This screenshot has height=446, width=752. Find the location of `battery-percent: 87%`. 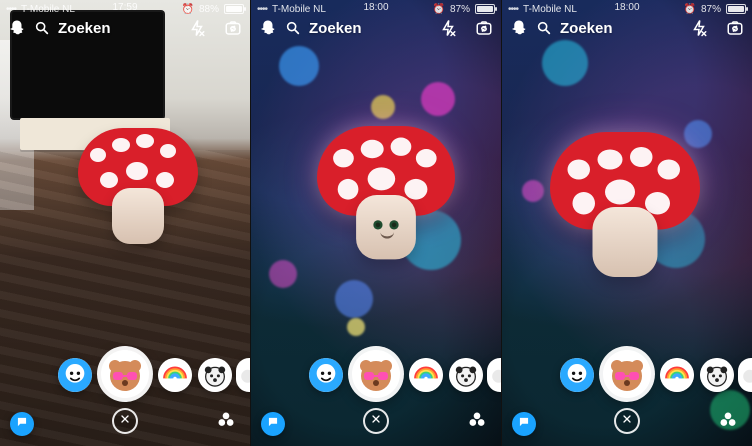

battery-percent: 87% is located at coordinates (710, 9).